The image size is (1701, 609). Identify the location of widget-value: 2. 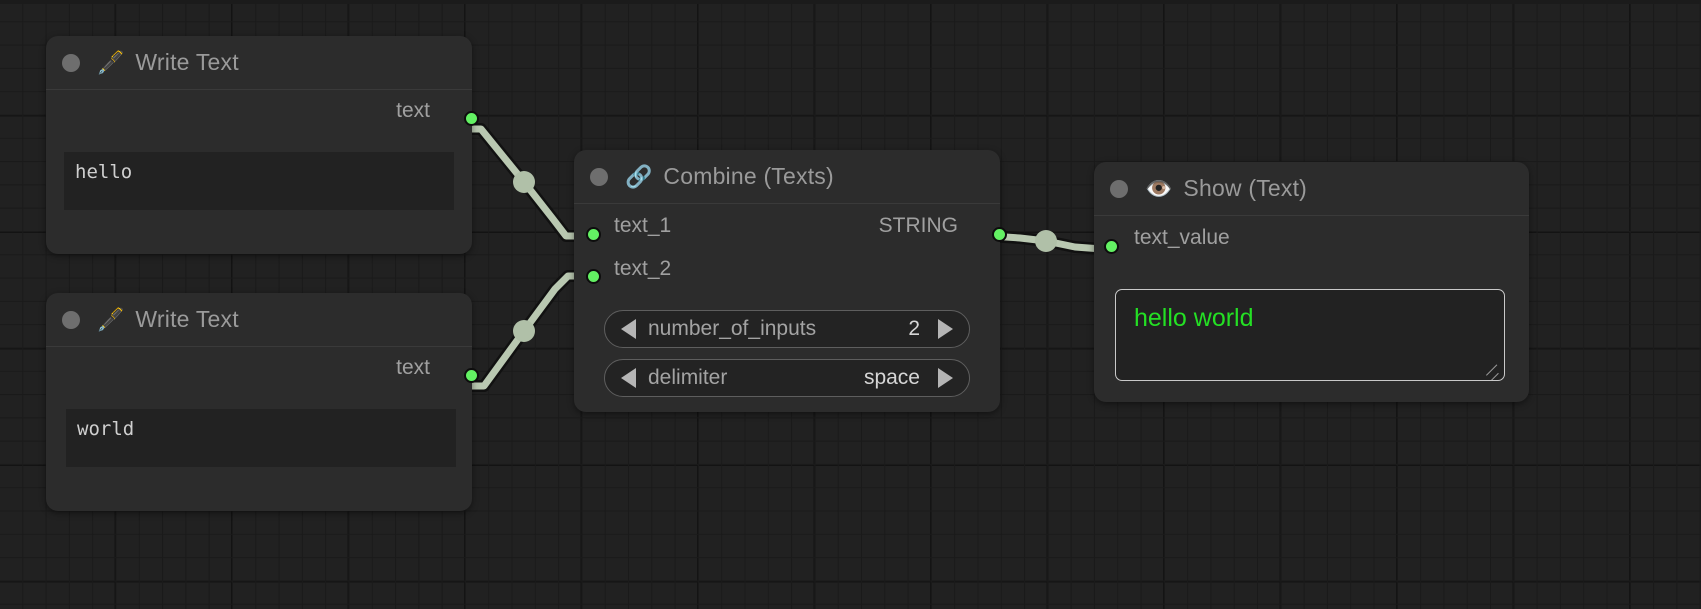
(914, 329).